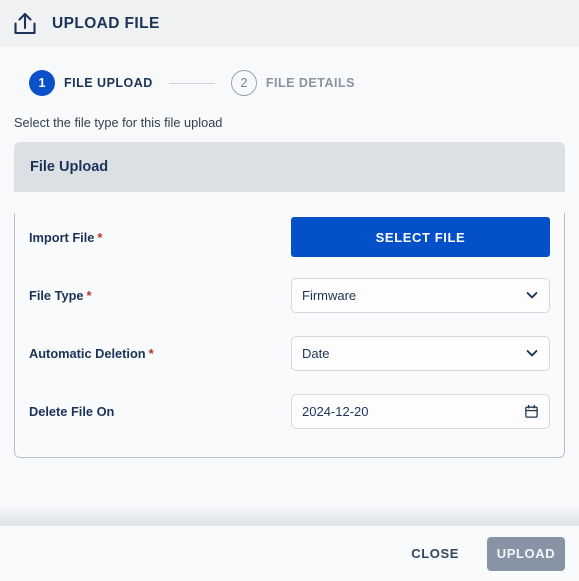 This screenshot has width=579, height=581. Describe the element at coordinates (435, 553) in the screenshot. I see `close-button: CLOSE` at that location.